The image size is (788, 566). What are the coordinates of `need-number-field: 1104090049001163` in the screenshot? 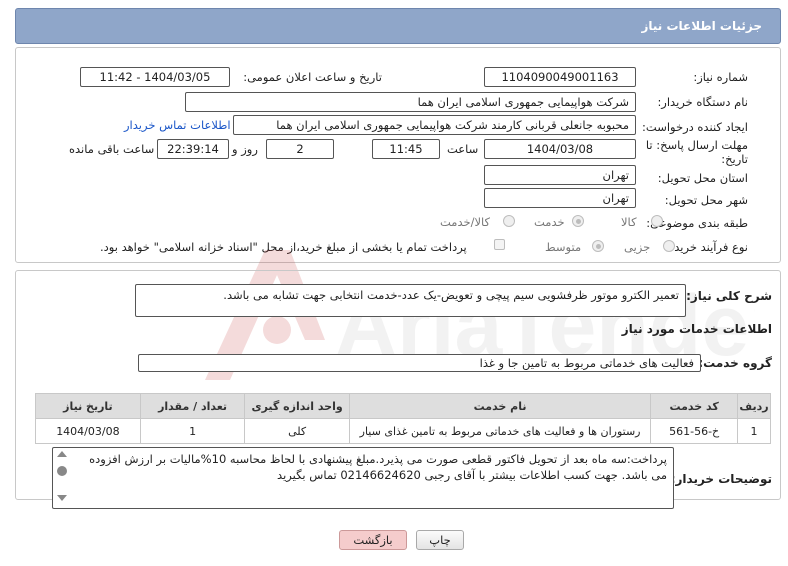 It's located at (560, 77).